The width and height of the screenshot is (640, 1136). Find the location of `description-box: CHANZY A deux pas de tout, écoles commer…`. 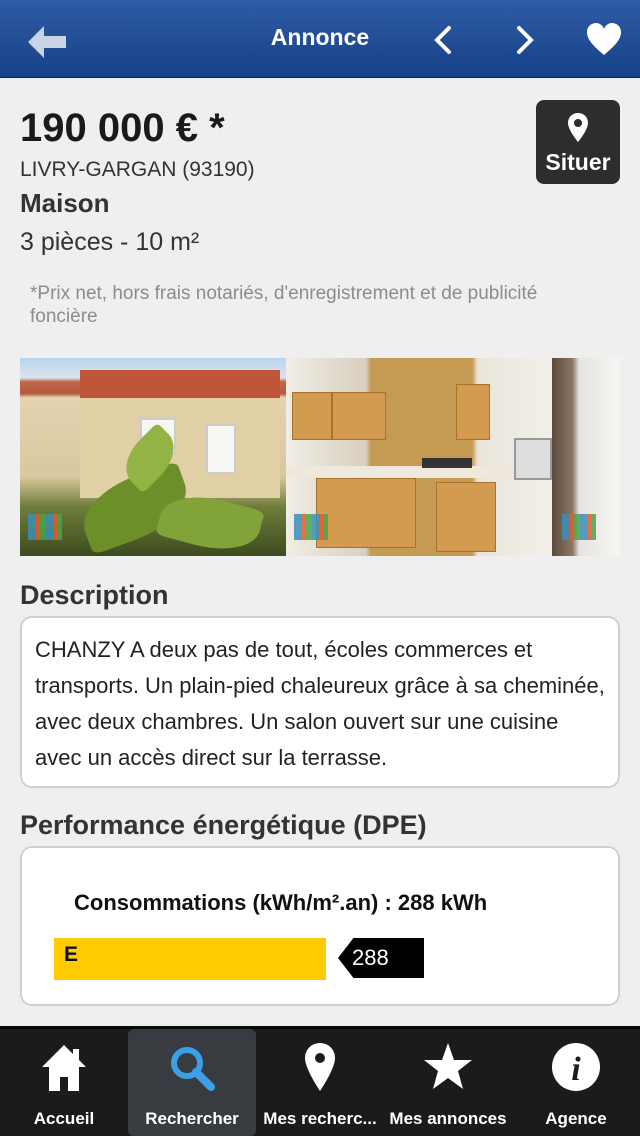

description-box: CHANZY A deux pas de tout, écoles commer… is located at coordinates (320, 702).